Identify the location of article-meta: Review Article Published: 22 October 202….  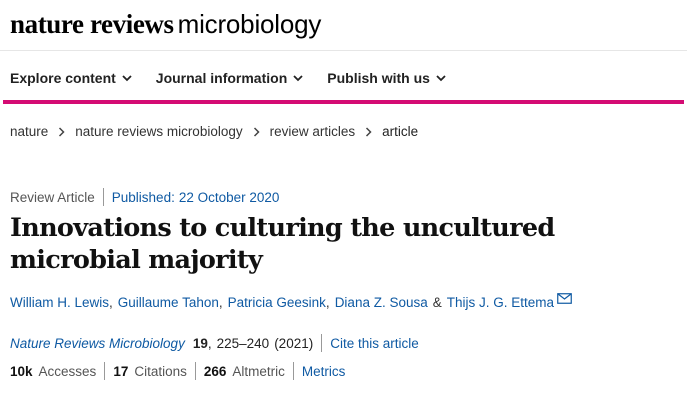
(144, 197).